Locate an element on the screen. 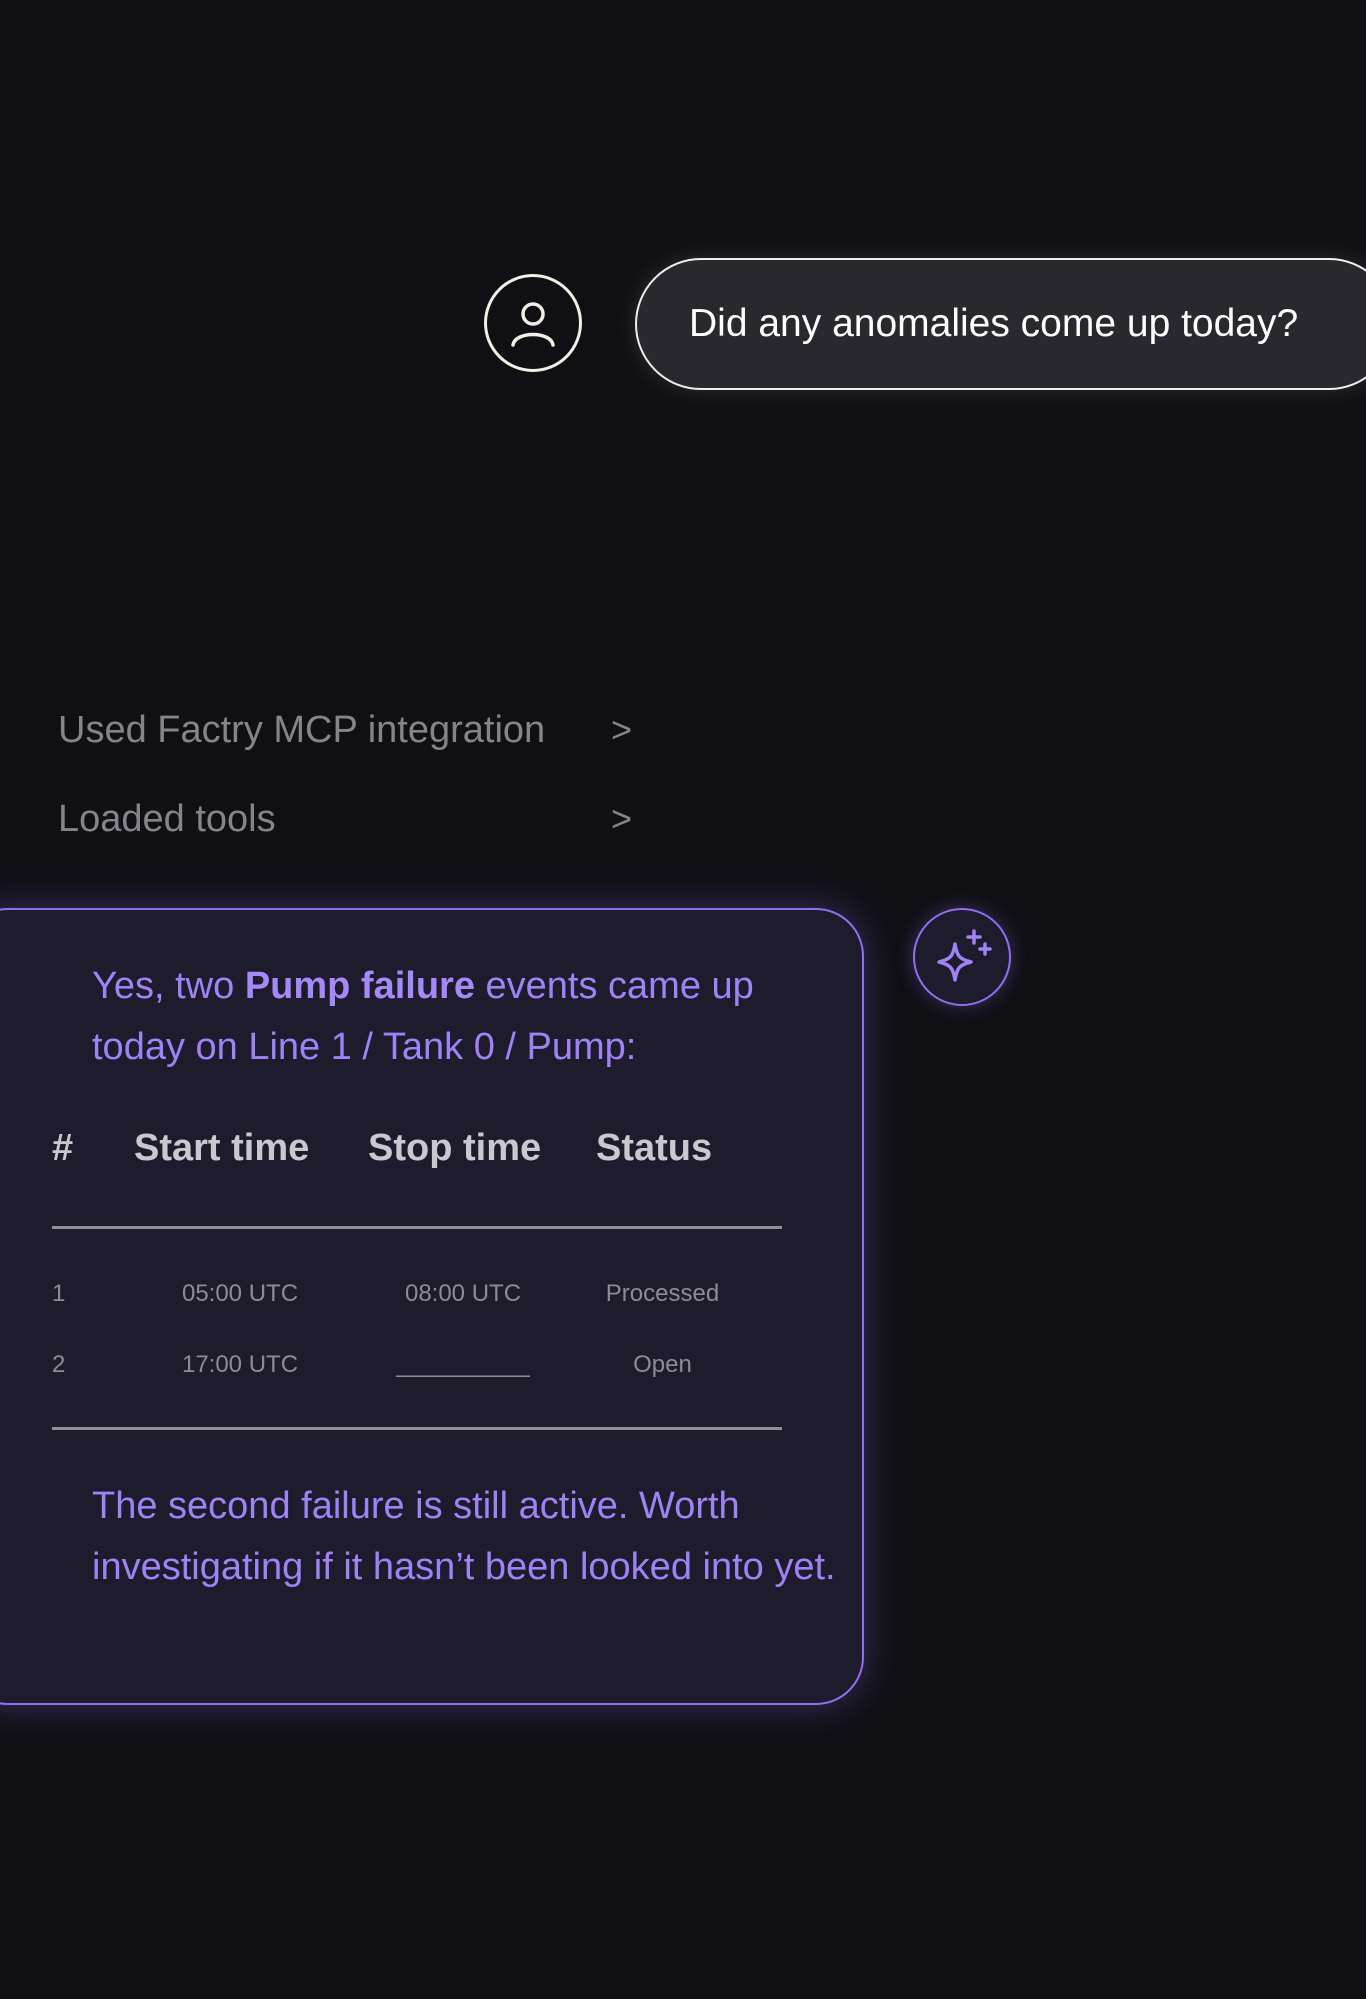  table-cell-stop-time: 08:00 UTC is located at coordinates (463, 1293).